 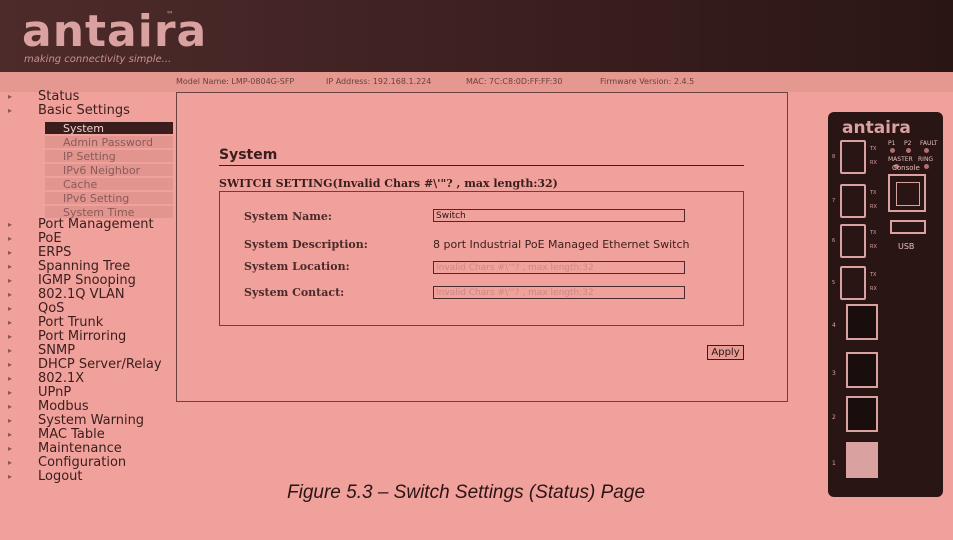 I want to click on menu-label: 802.1X, so click(x=61, y=378).